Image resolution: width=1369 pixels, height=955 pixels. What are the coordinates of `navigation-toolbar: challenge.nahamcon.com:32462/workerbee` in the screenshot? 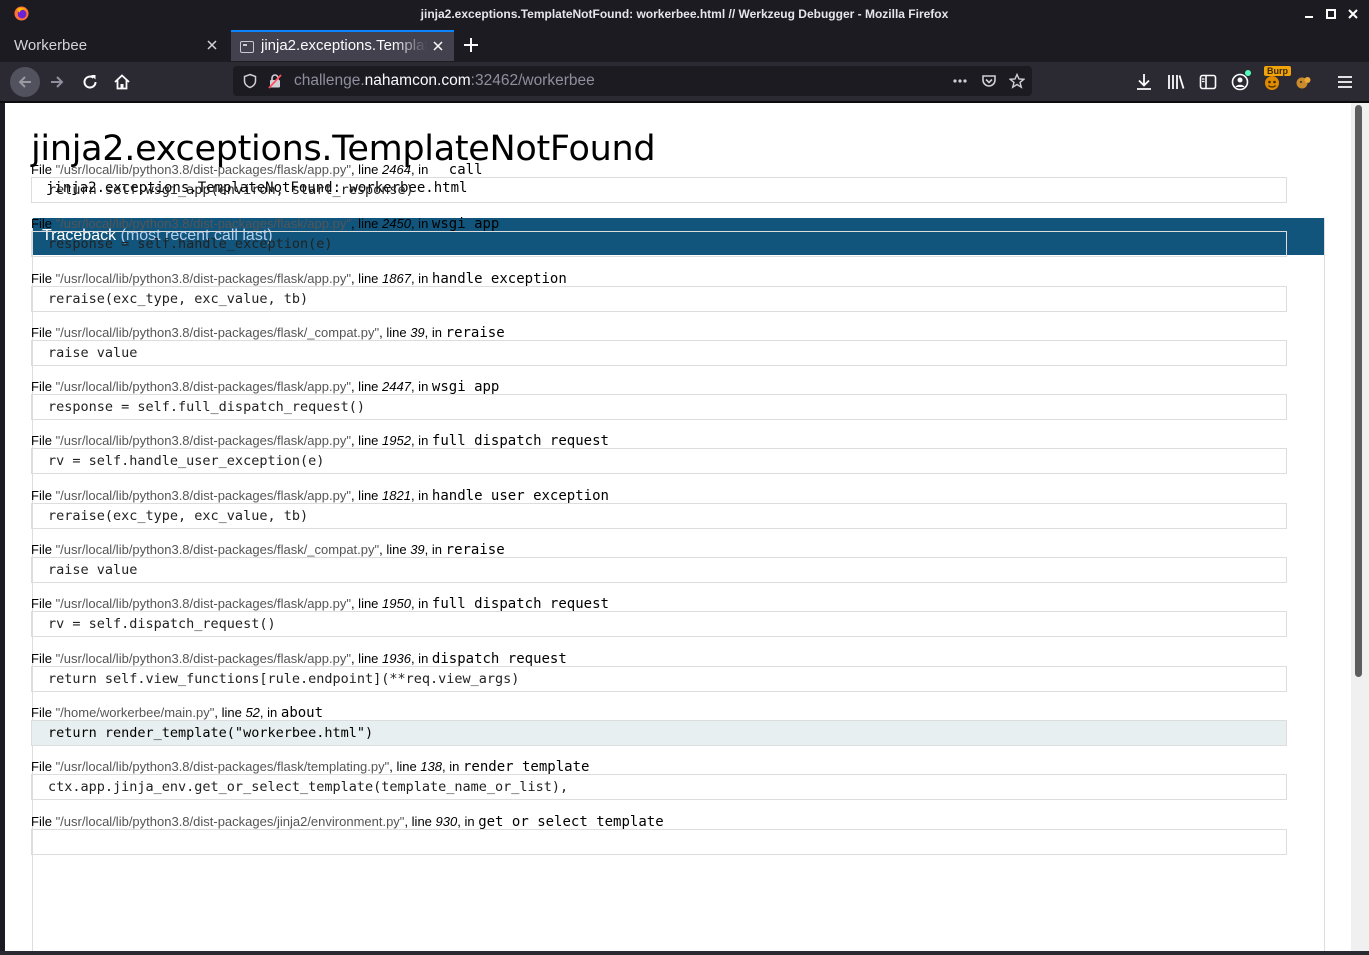 It's located at (684, 82).